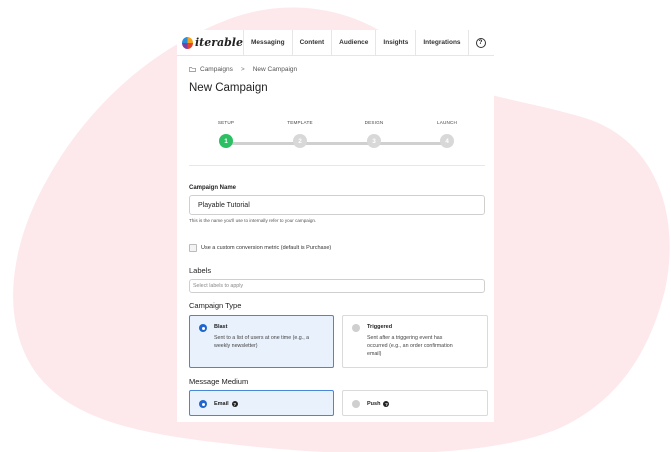 This screenshot has width=671, height=452. I want to click on description-line: occurred (e.g., an order confirmation, so click(410, 346).